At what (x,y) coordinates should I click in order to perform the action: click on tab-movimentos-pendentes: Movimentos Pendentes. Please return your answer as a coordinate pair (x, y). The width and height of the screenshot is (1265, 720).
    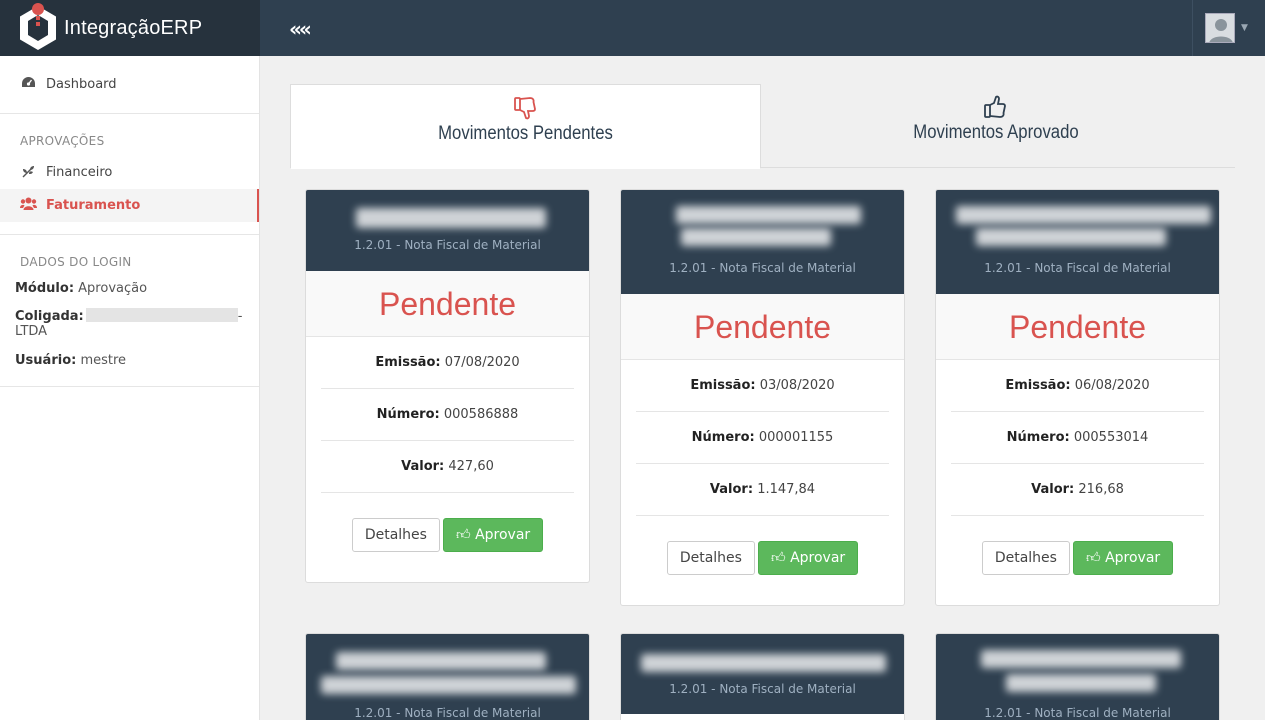
    Looking at the image, I should click on (525, 126).